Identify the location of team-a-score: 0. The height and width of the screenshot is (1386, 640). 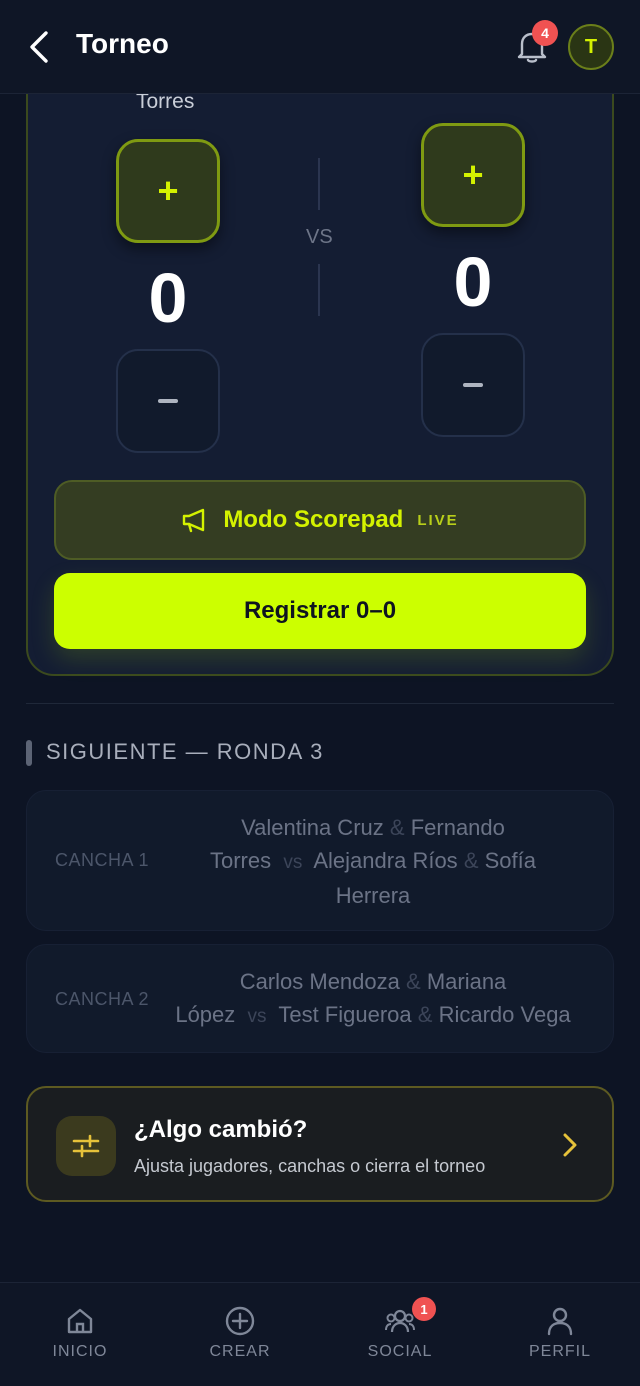
(168, 298).